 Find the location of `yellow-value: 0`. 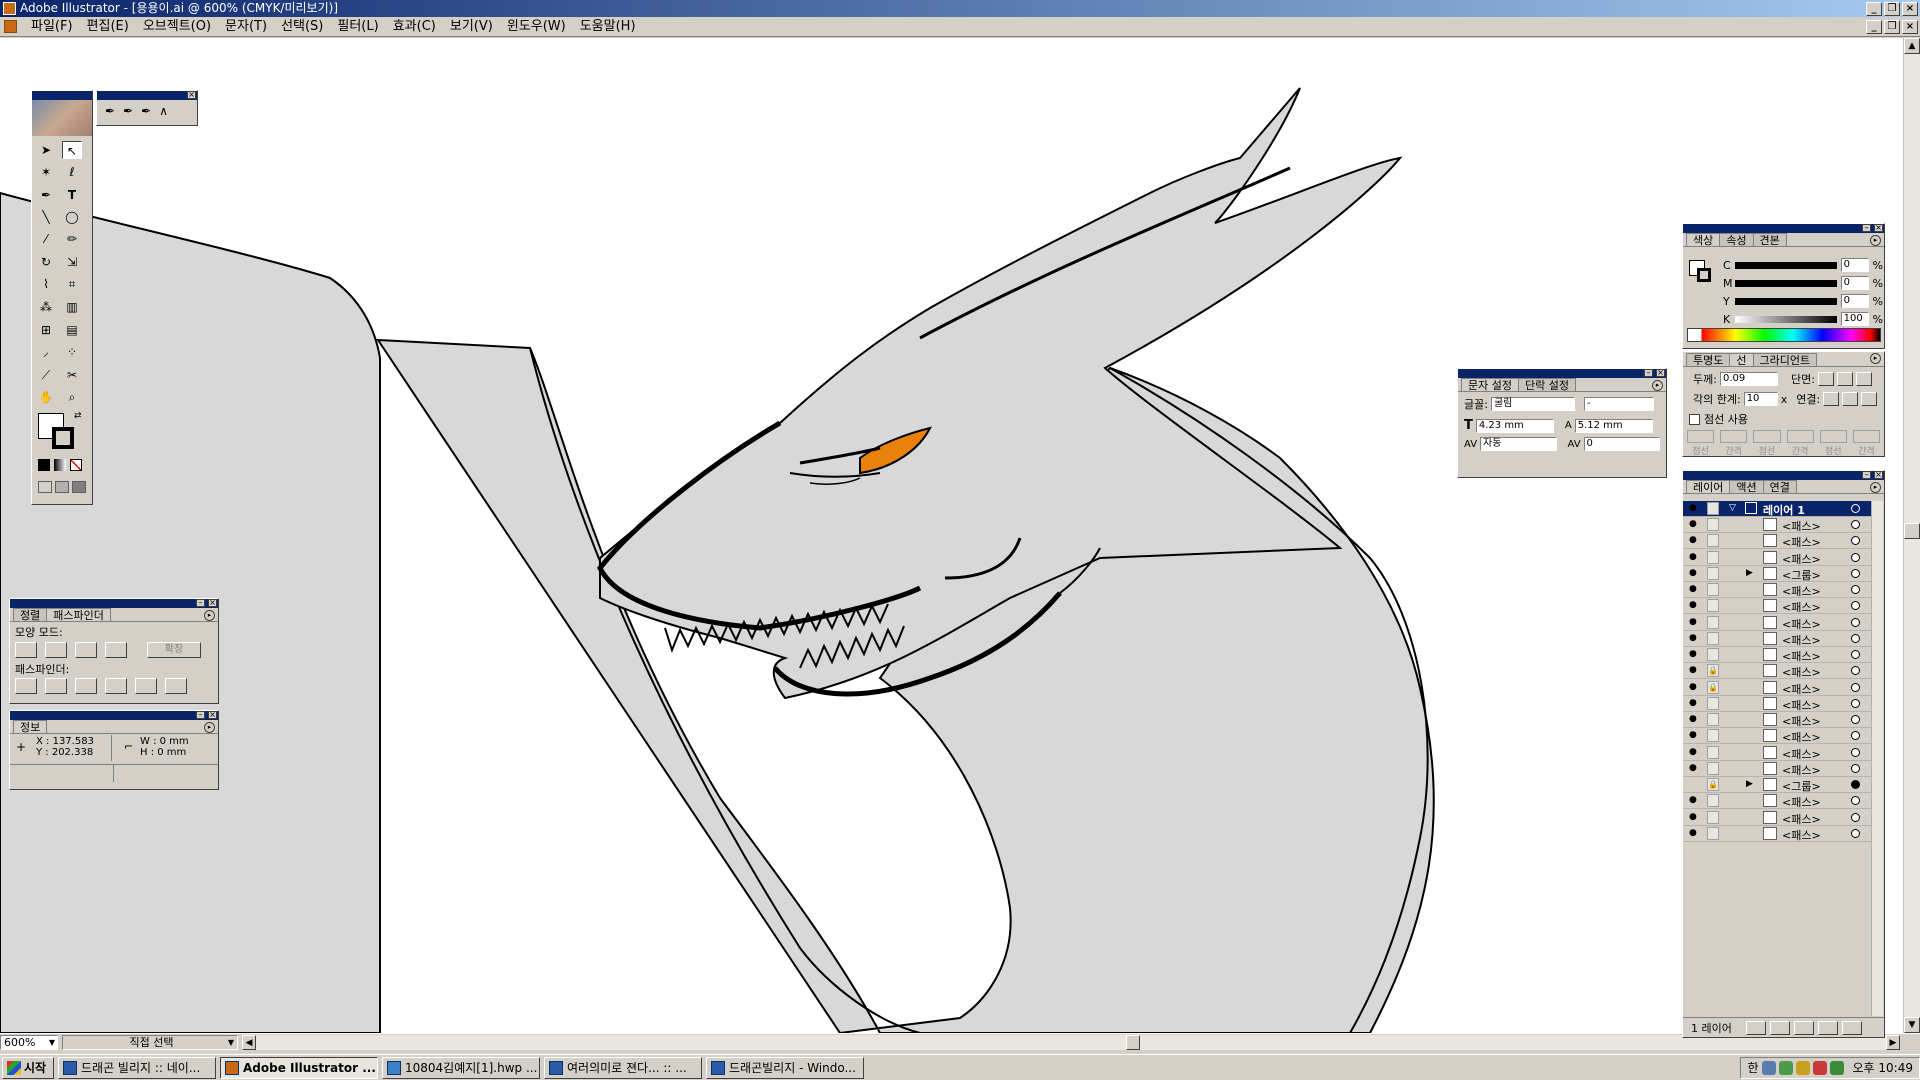

yellow-value: 0 is located at coordinates (1854, 301).